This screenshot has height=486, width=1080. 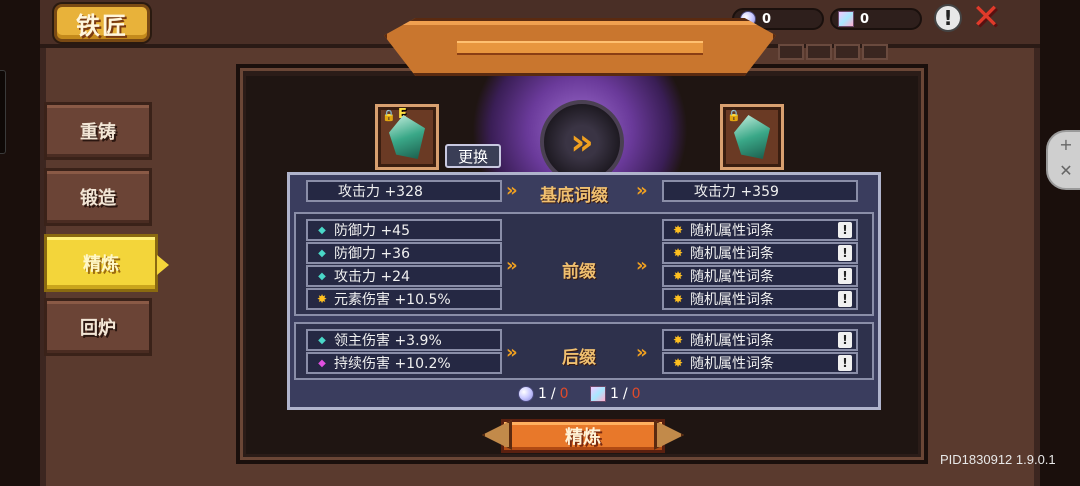 What do you see at coordinates (98, 197) in the screenshot?
I see `tab-forge: 锻造` at bounding box center [98, 197].